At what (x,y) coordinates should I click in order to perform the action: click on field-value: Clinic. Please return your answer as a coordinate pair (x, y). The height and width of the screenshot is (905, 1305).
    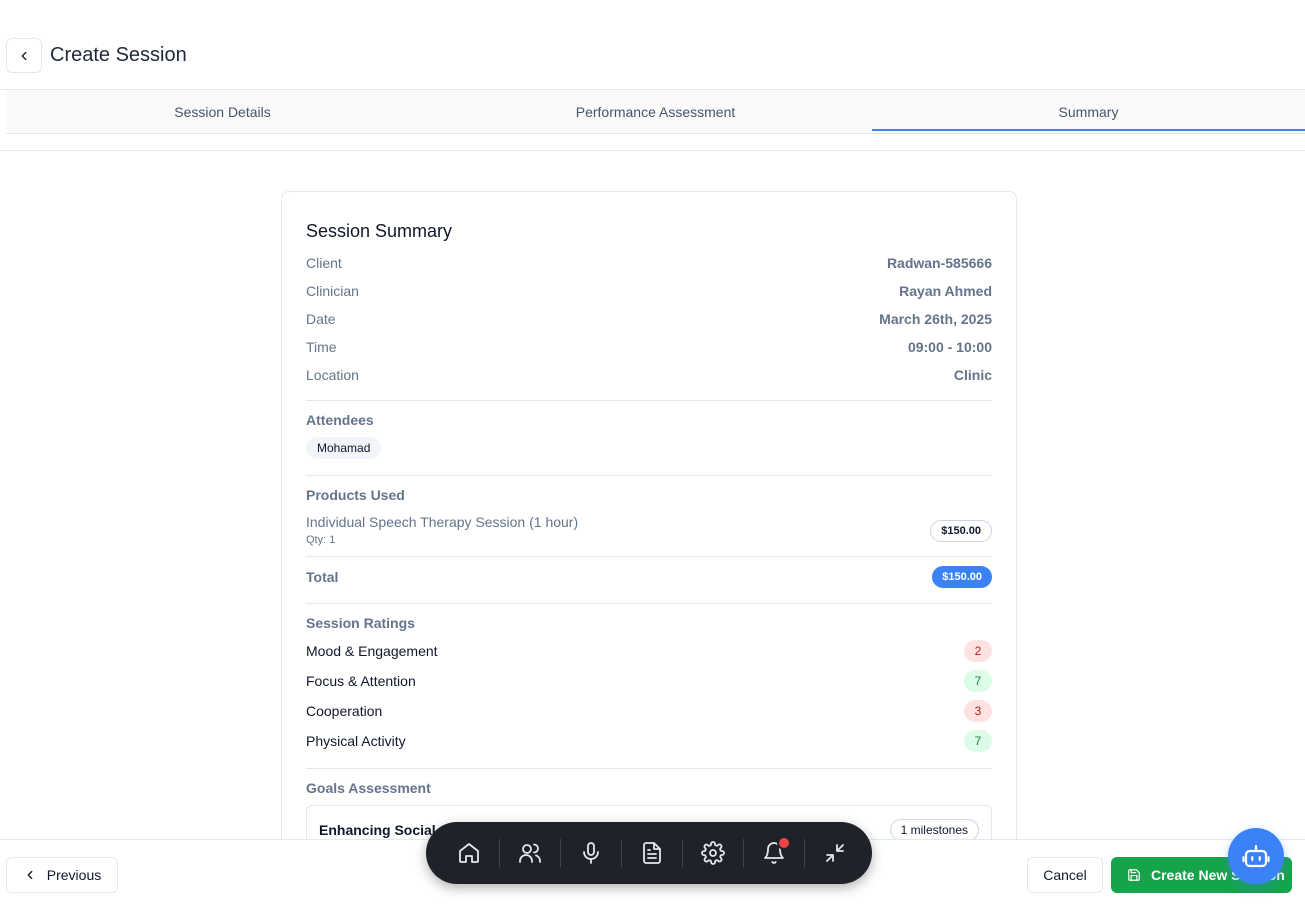
    Looking at the image, I should click on (972, 375).